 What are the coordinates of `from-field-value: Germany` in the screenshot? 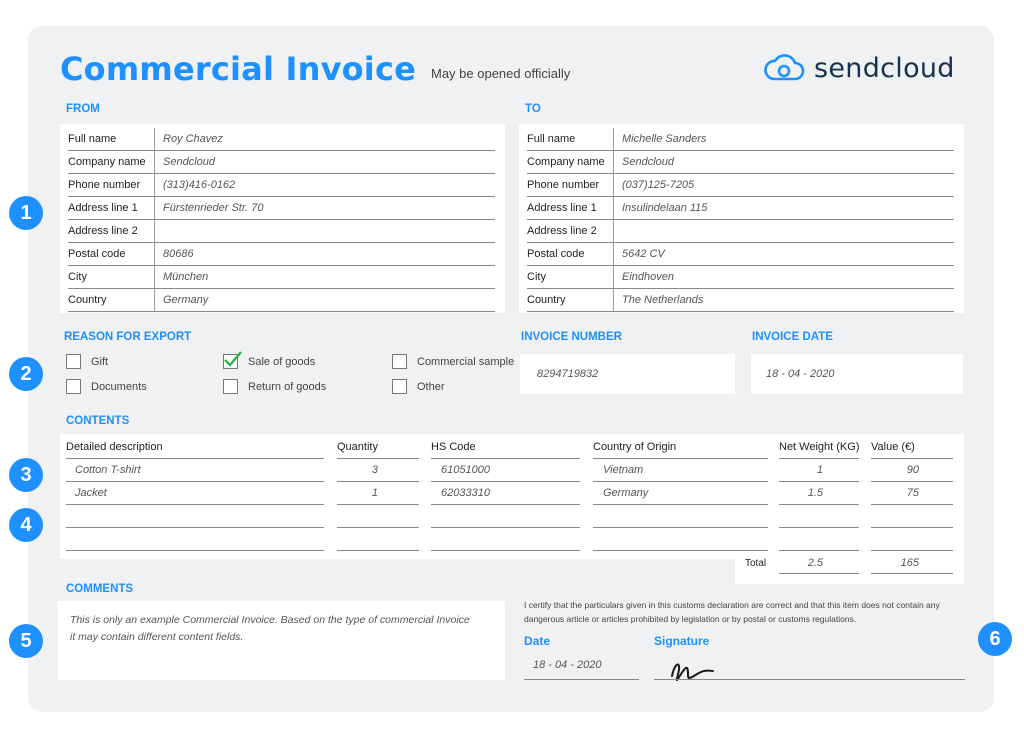 It's located at (185, 300).